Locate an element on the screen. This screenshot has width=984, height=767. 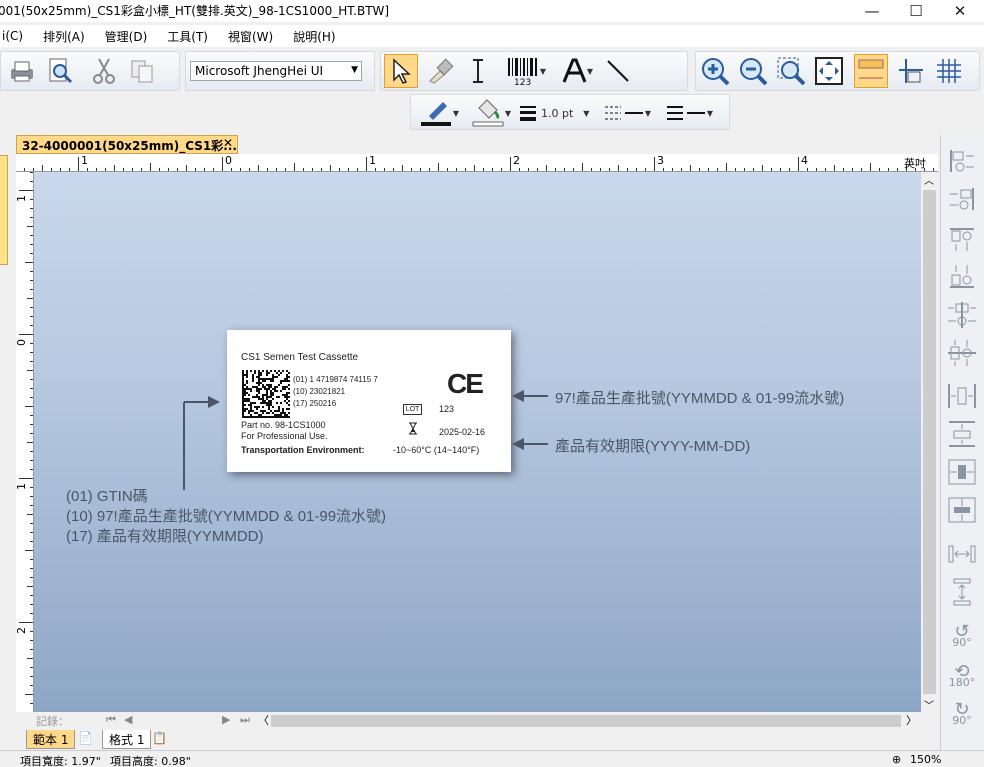
menu-help: 說明(H) is located at coordinates (314, 36).